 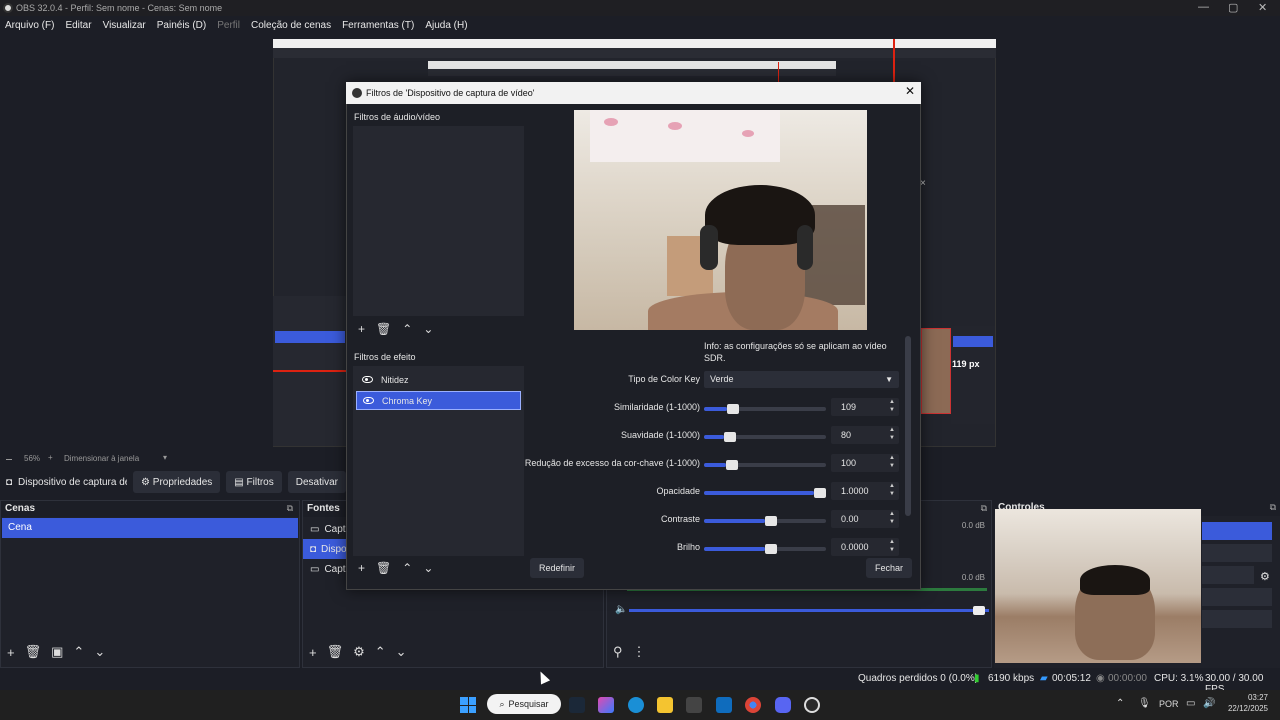 I want to click on menu-editar: Editar, so click(x=78, y=25).